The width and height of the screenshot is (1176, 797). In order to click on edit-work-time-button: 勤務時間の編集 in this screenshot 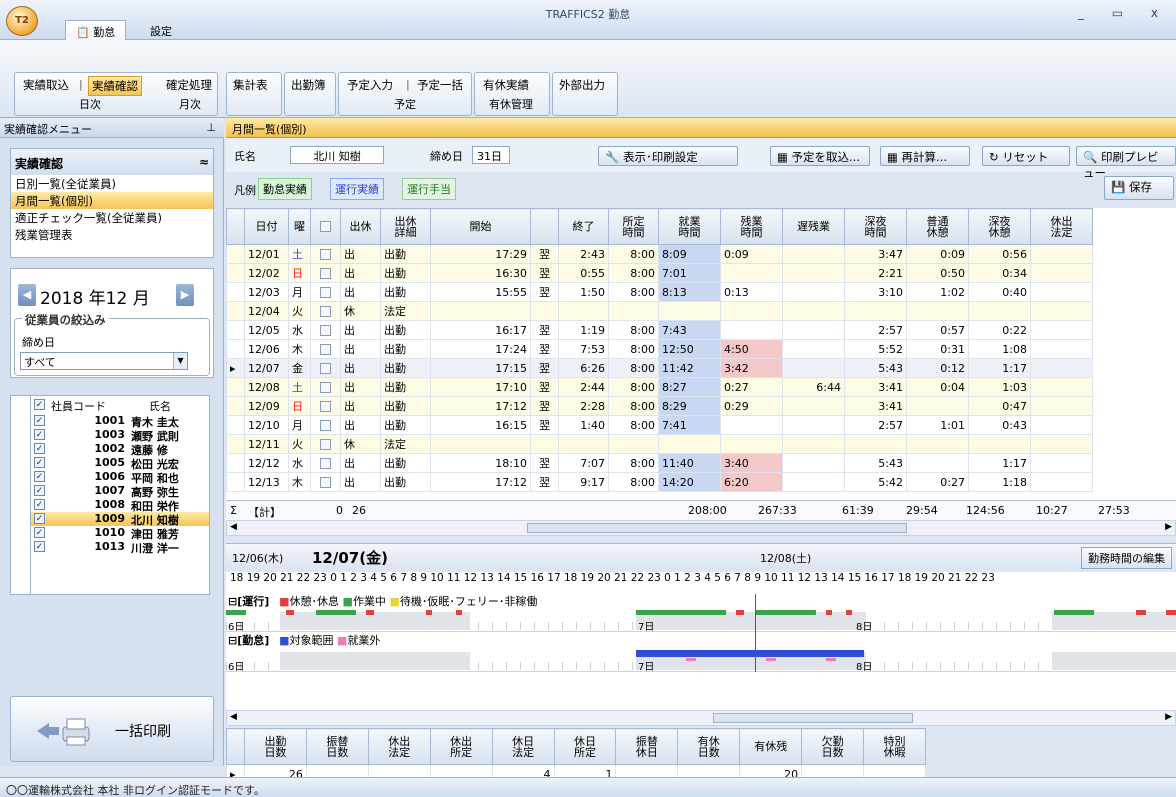, I will do `click(1126, 558)`.